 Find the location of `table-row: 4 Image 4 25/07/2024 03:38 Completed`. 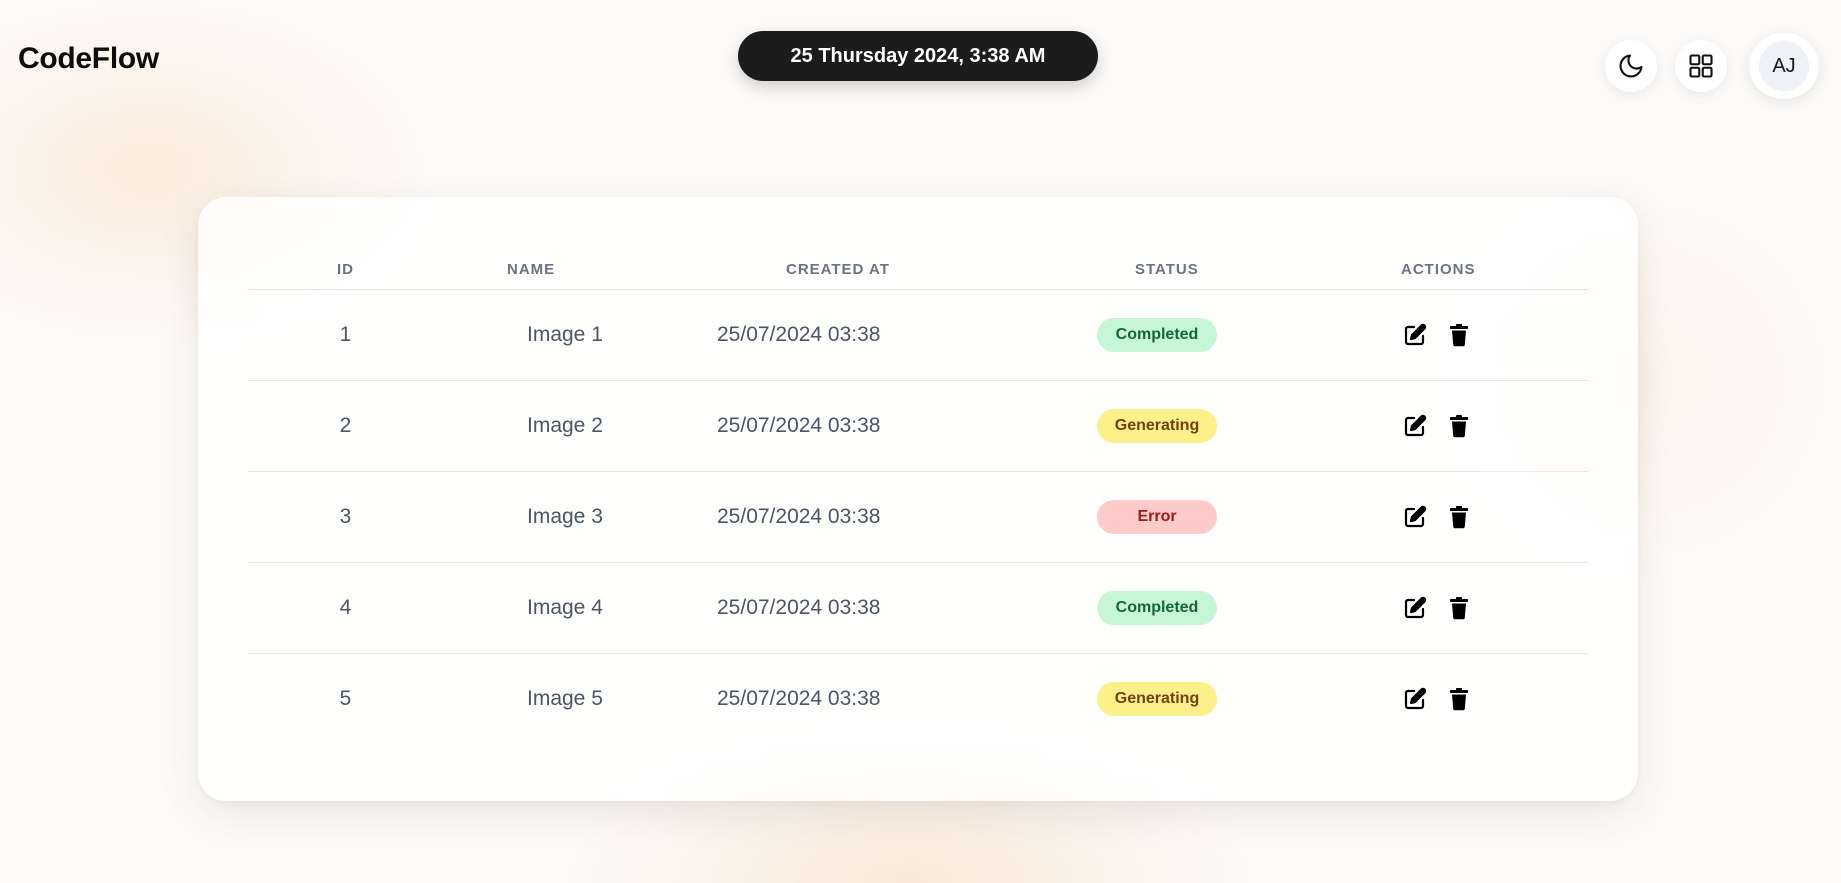

table-row: 4 Image 4 25/07/2024 03:38 Completed is located at coordinates (918, 608).